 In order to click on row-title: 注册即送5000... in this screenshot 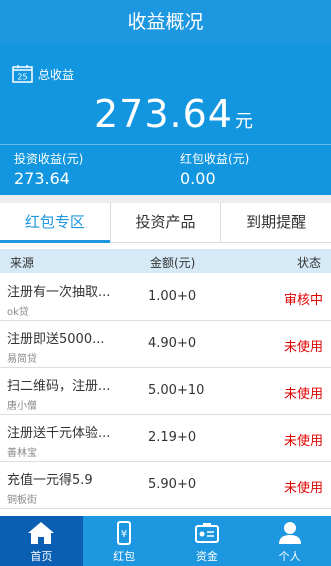, I will do `click(56, 339)`.